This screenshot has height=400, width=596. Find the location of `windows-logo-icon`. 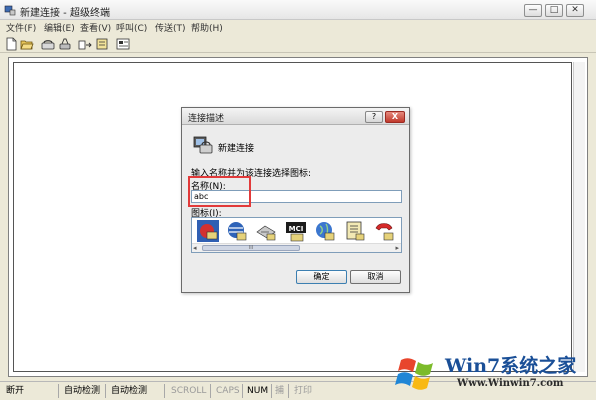

windows-logo-icon is located at coordinates (414, 374).